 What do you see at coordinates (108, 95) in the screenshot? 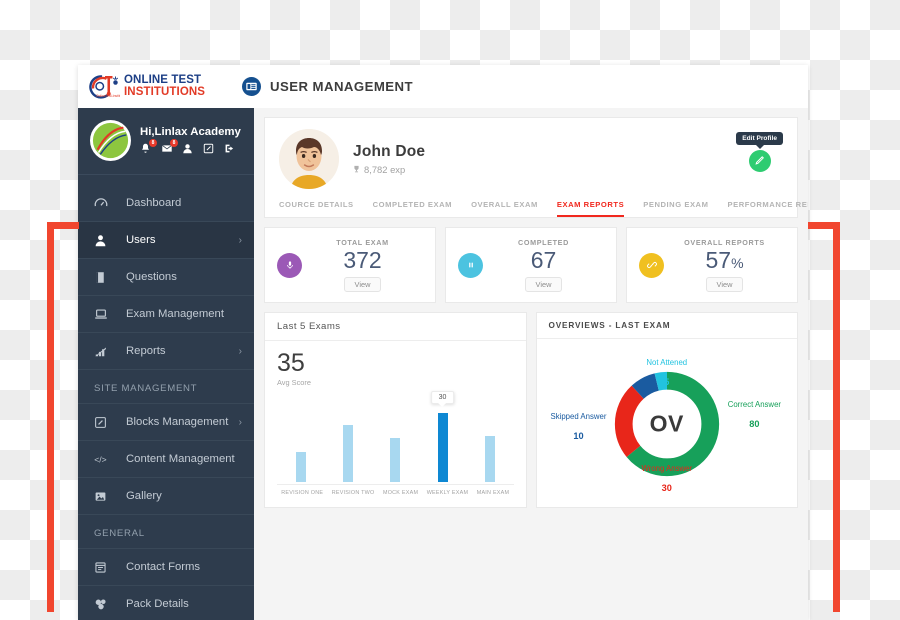
I see `svg-text: OnlineTest-Institutions` at bounding box center [108, 95].